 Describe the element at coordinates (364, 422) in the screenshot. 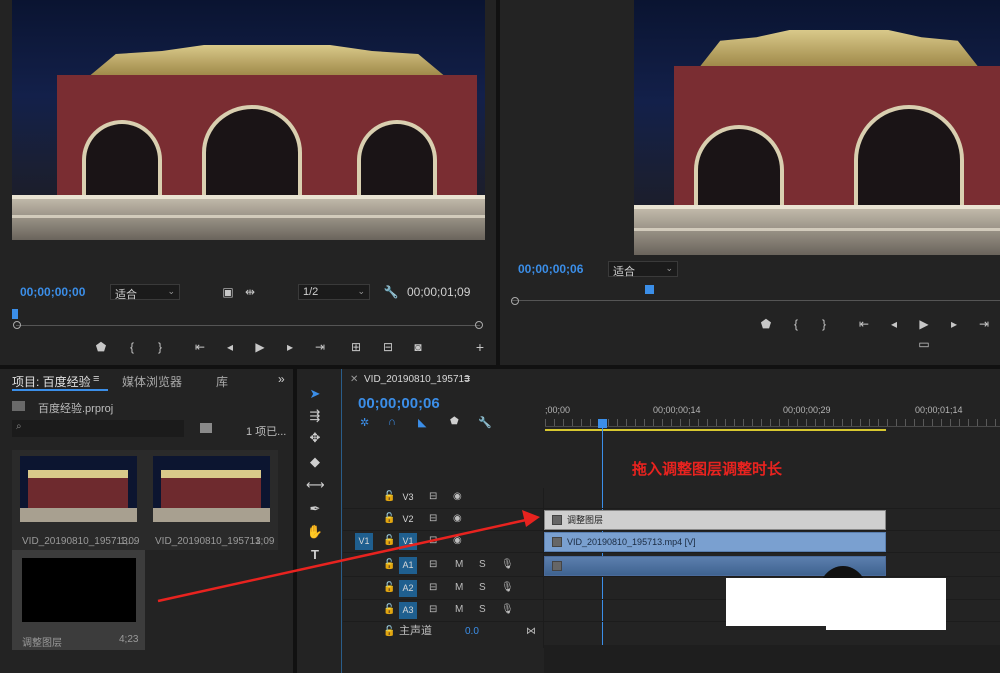

I see `snap-icon: ✲` at that location.